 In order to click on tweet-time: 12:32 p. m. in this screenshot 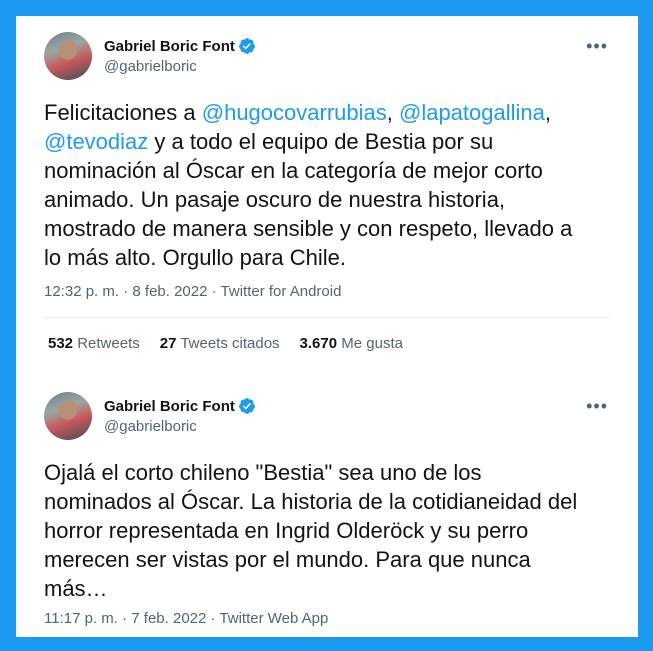, I will do `click(81, 291)`.